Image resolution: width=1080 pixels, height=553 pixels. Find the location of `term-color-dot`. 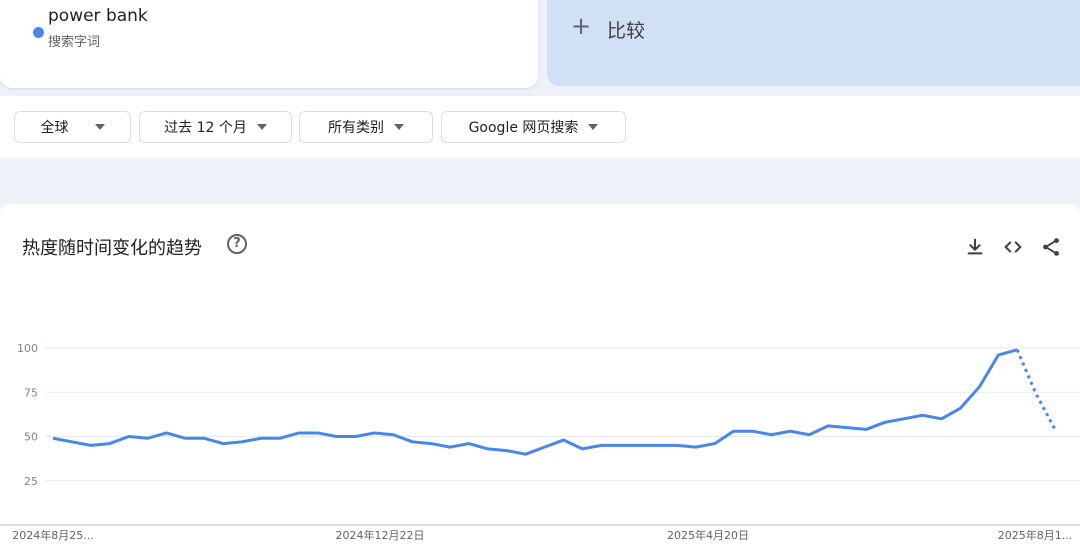

term-color-dot is located at coordinates (38, 32).